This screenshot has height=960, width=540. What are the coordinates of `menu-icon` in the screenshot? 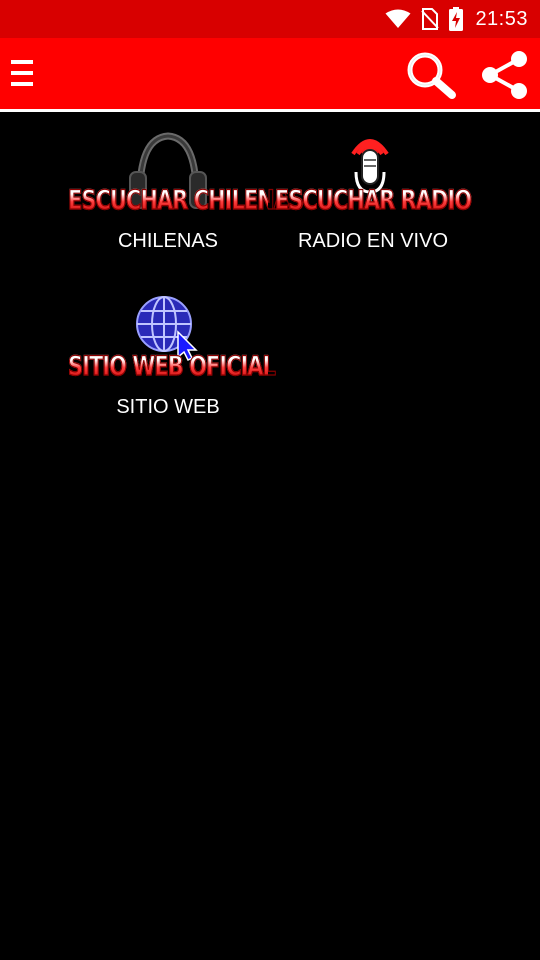 It's located at (22, 73).